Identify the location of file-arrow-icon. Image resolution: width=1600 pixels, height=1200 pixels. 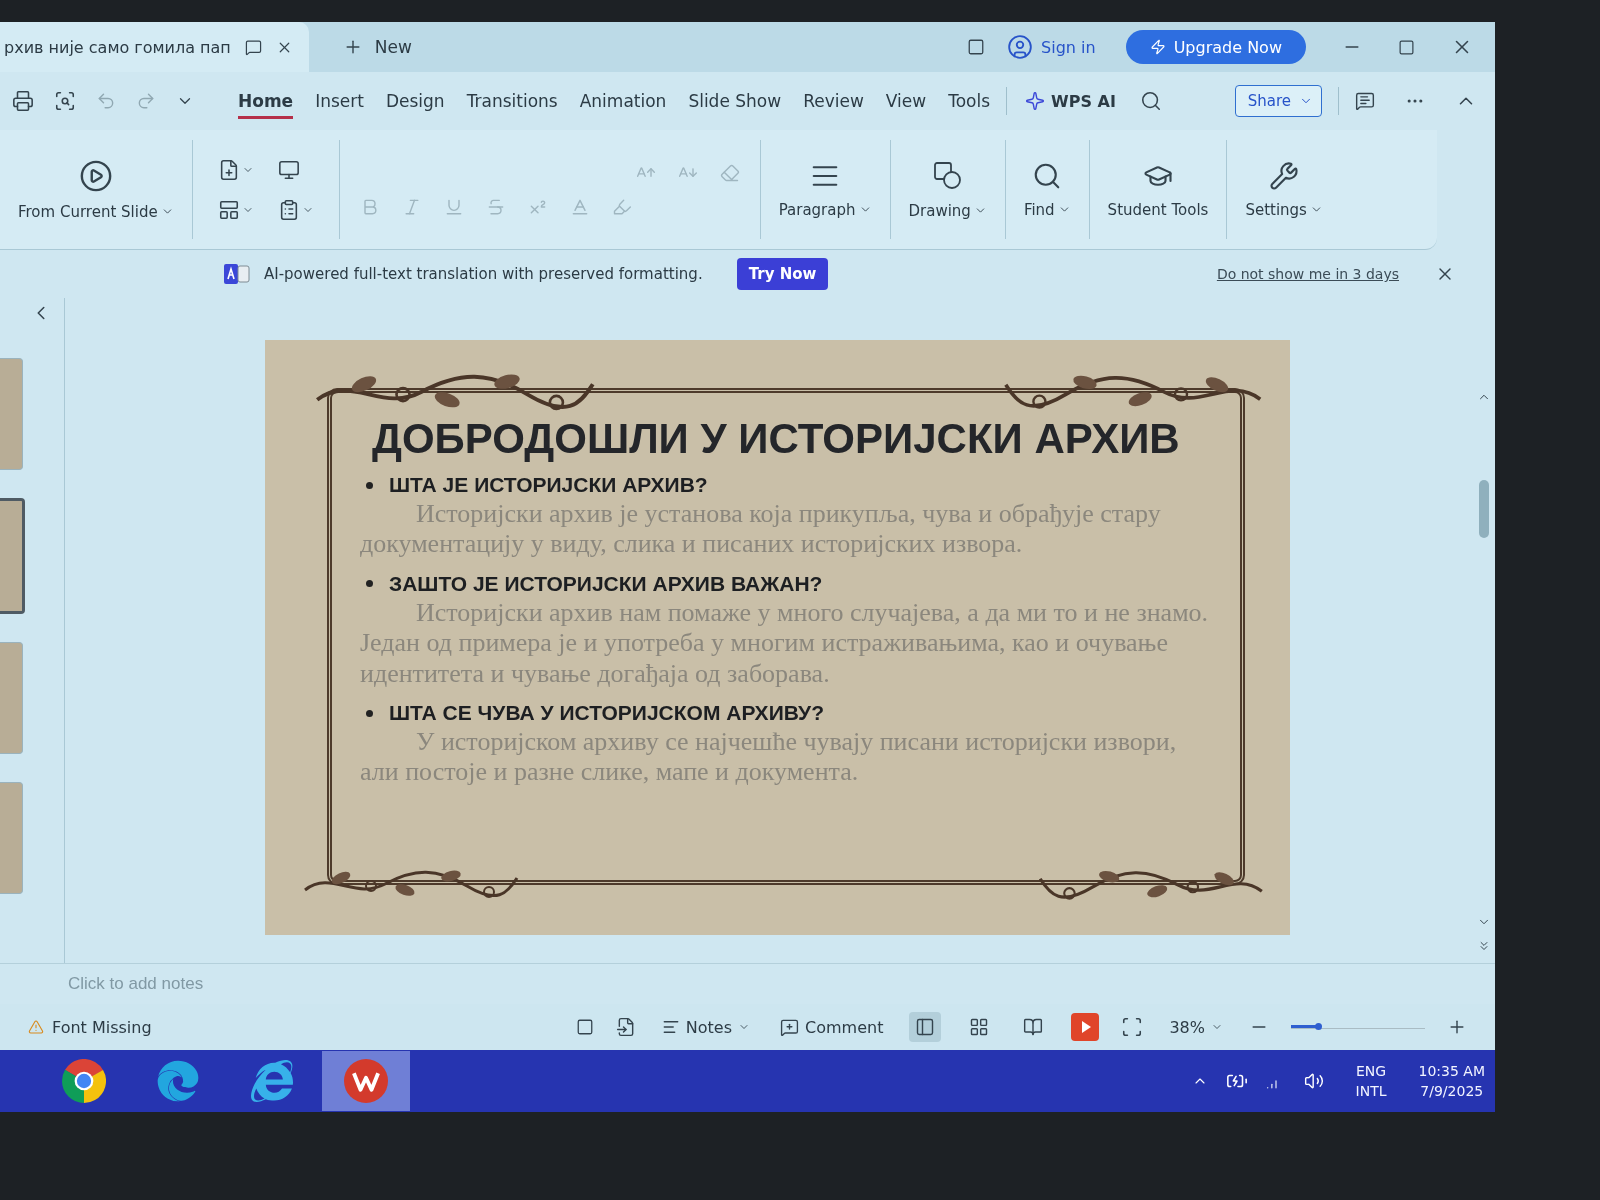
(625, 1027).